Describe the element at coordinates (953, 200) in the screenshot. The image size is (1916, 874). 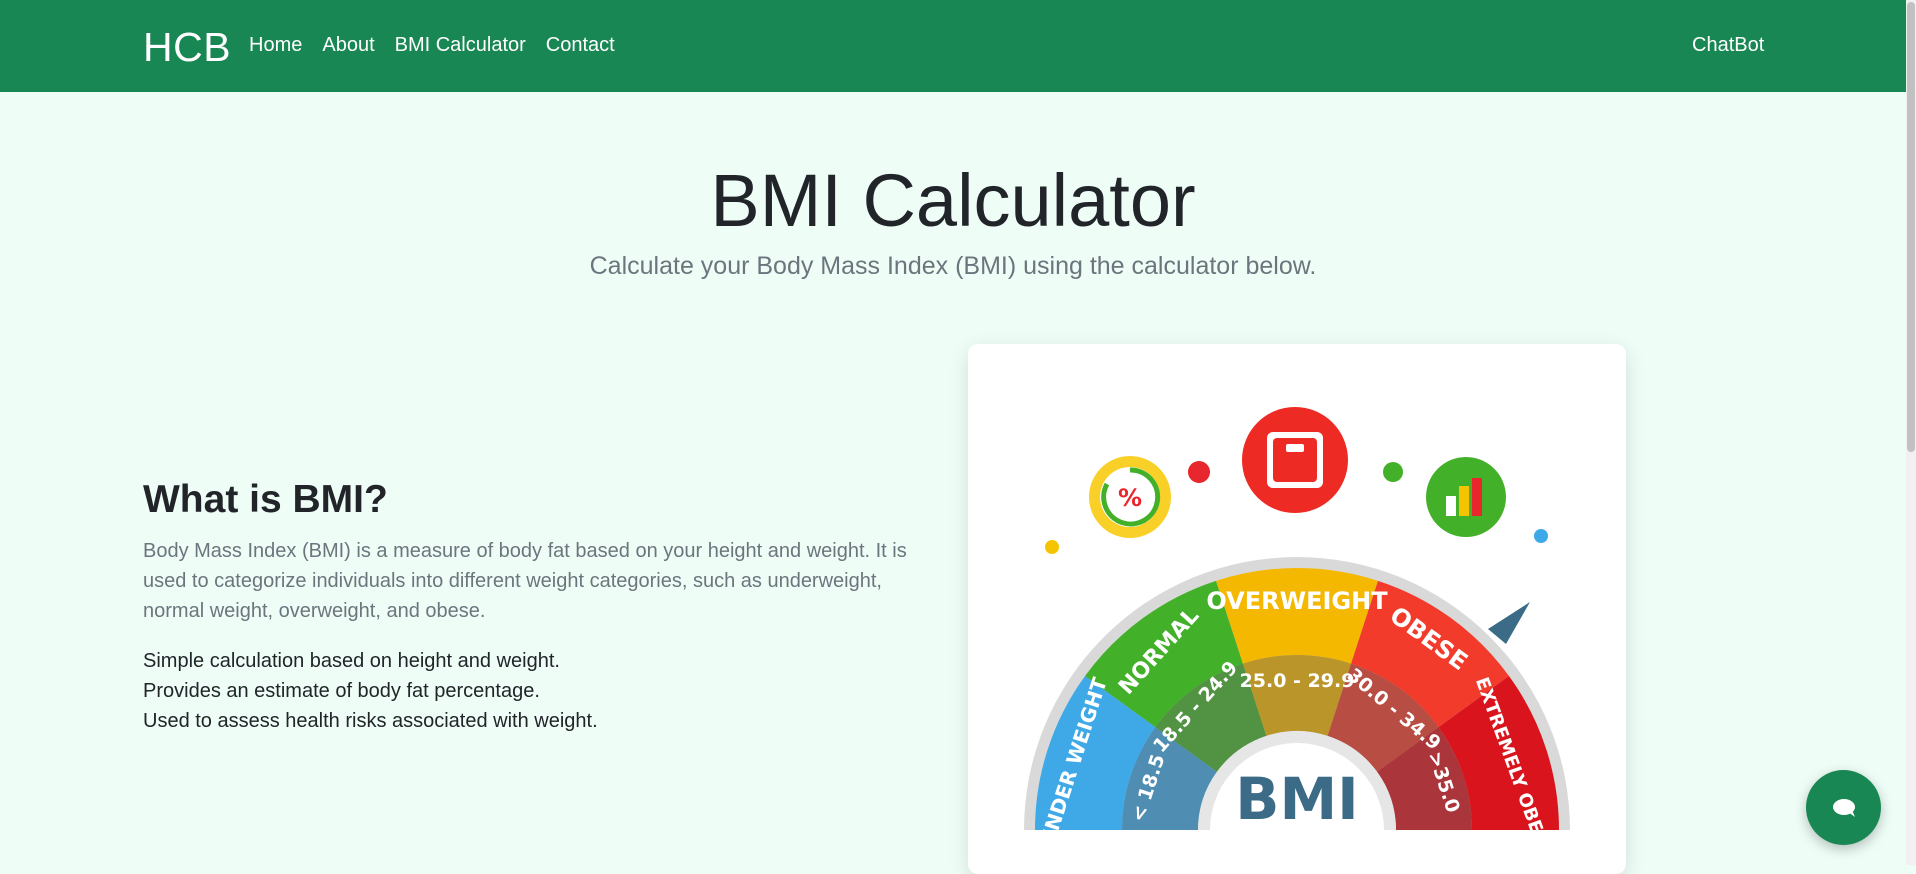
I see `page-title: BMI Calculator` at that location.